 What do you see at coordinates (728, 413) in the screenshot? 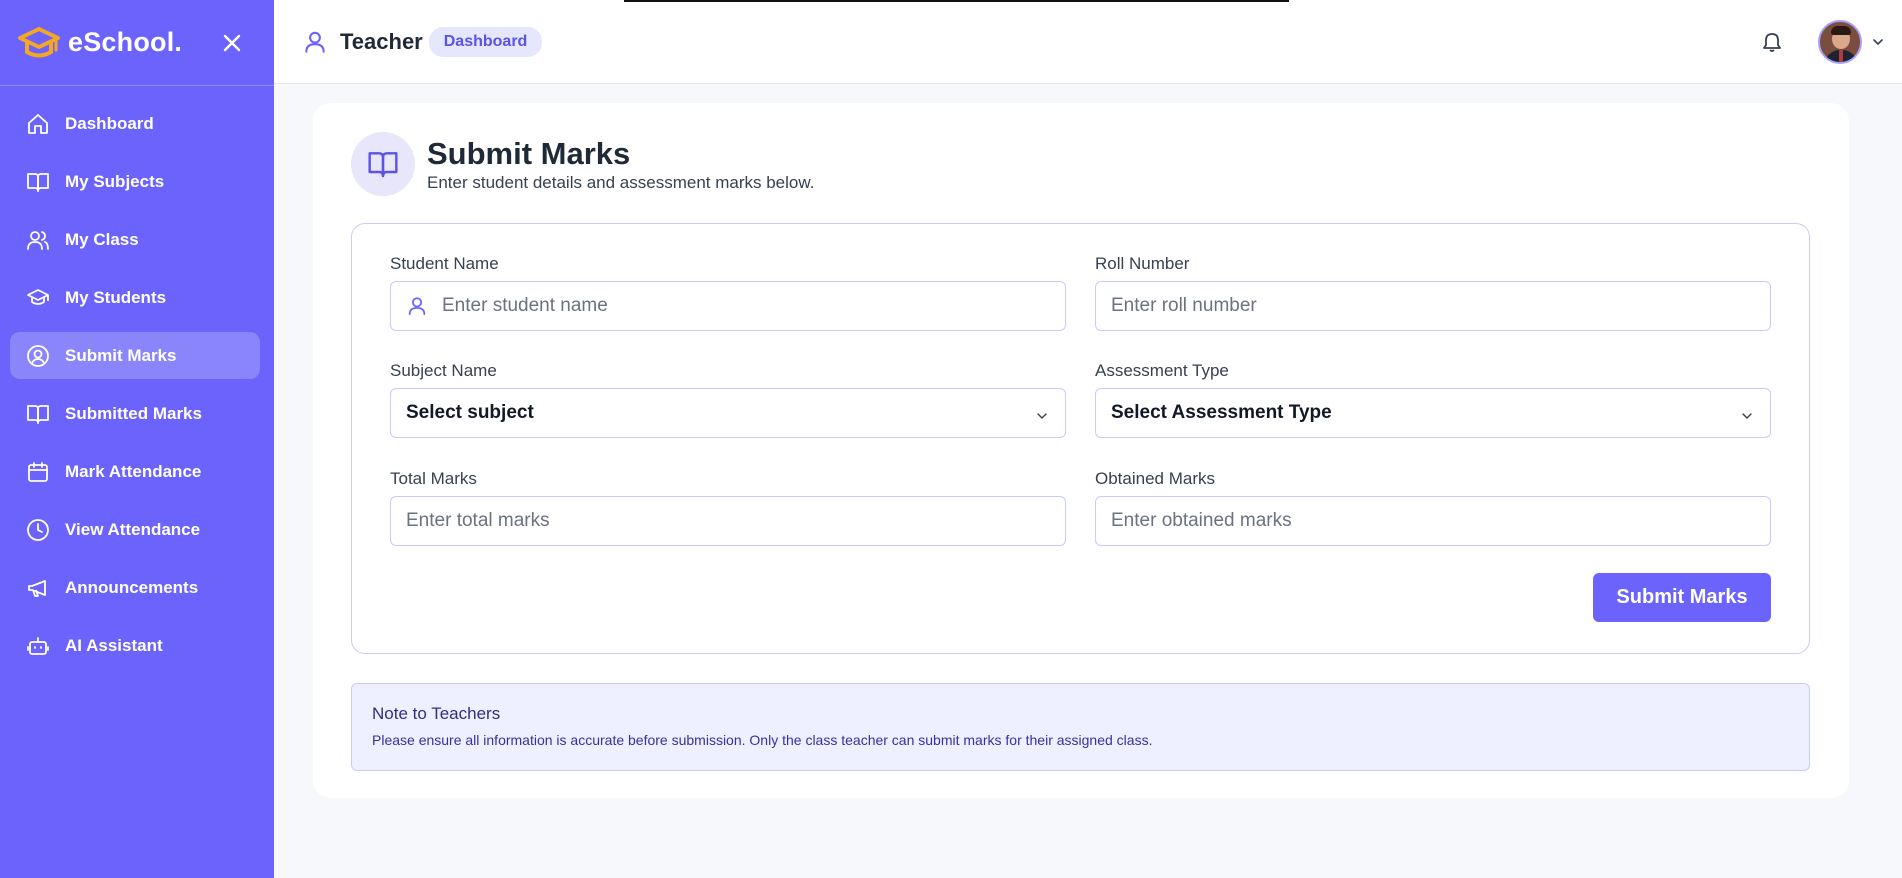
I see `subject-select: Select subject` at bounding box center [728, 413].